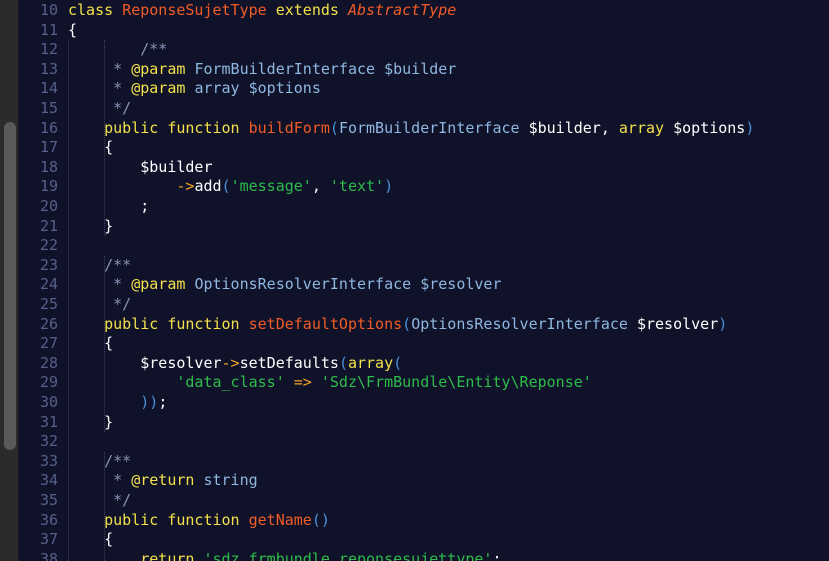  Describe the element at coordinates (48, 362) in the screenshot. I see `line-number: 28` at that location.